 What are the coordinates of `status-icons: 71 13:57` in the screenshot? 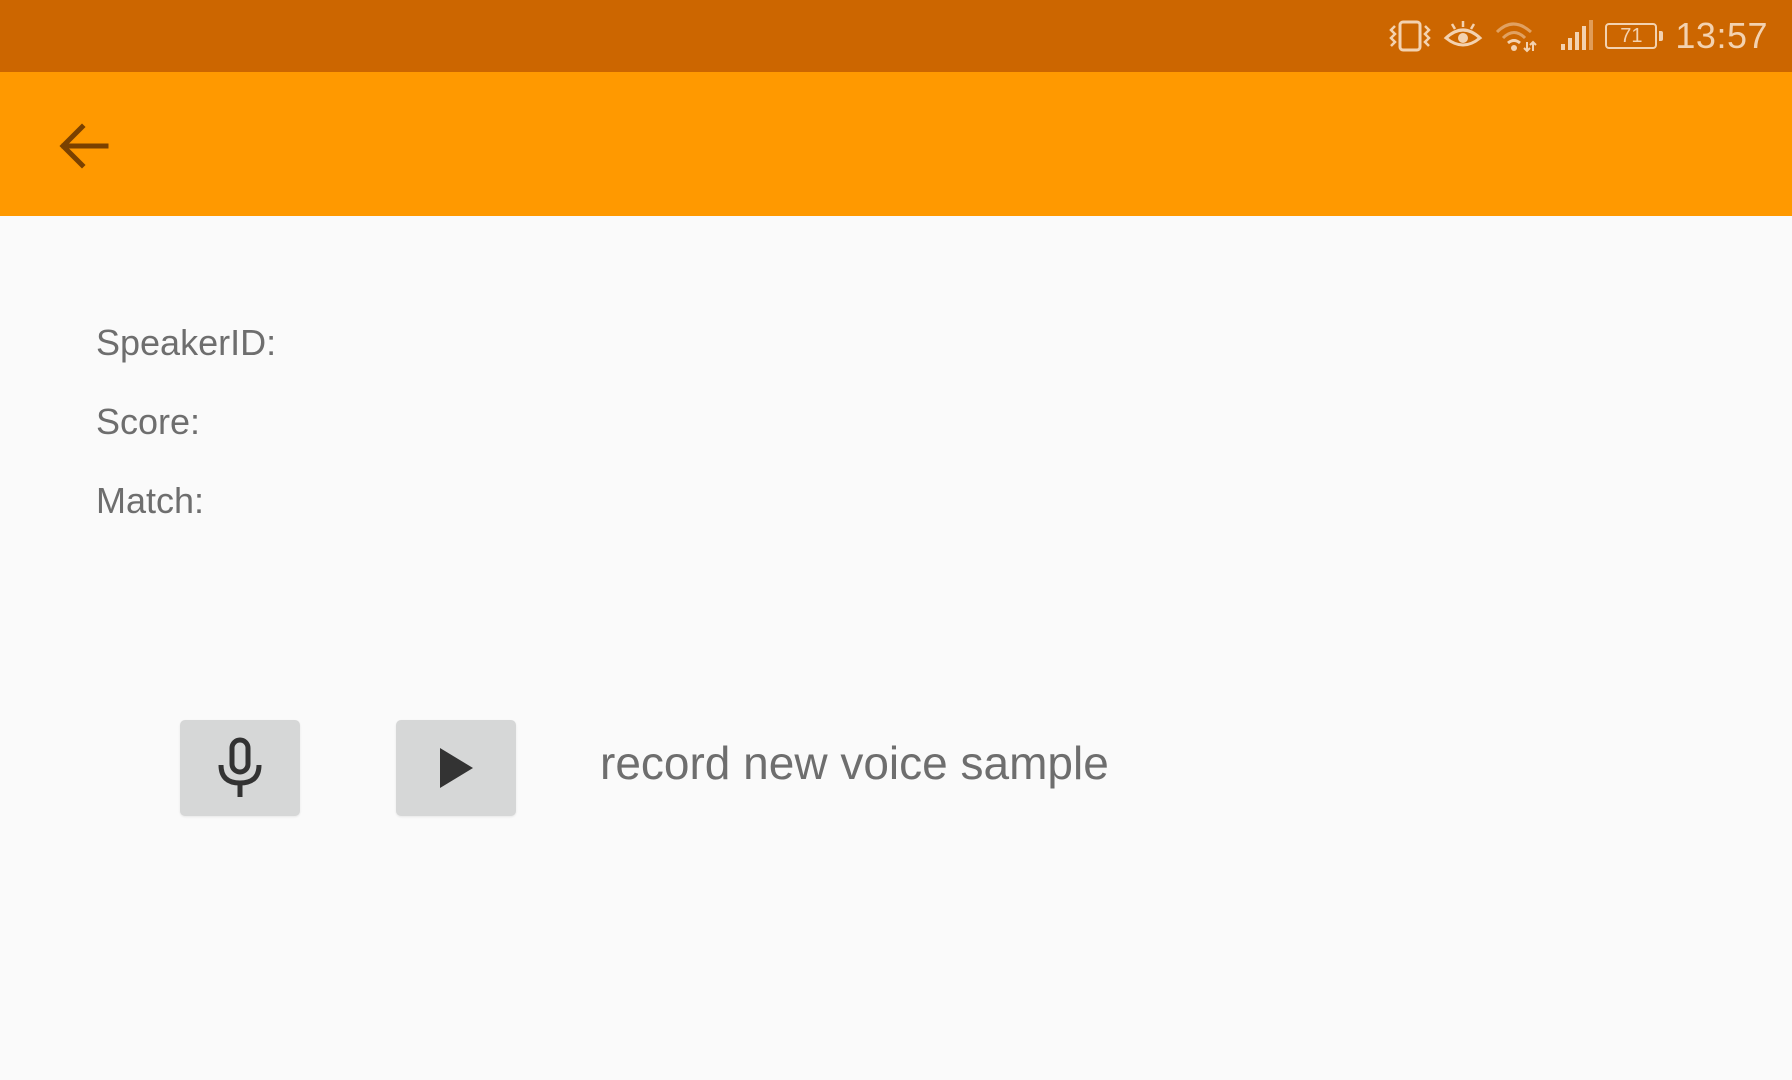 It's located at (1589, 36).